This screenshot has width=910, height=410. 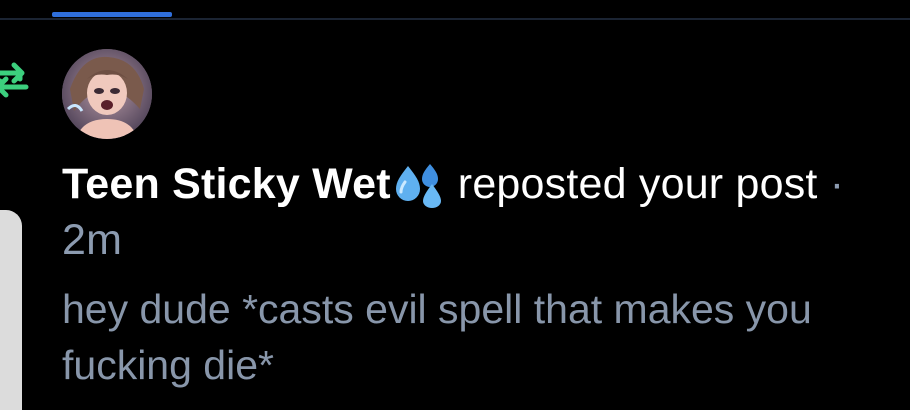 I want to click on author-name: Teen Sticky Wet, so click(x=226, y=184).